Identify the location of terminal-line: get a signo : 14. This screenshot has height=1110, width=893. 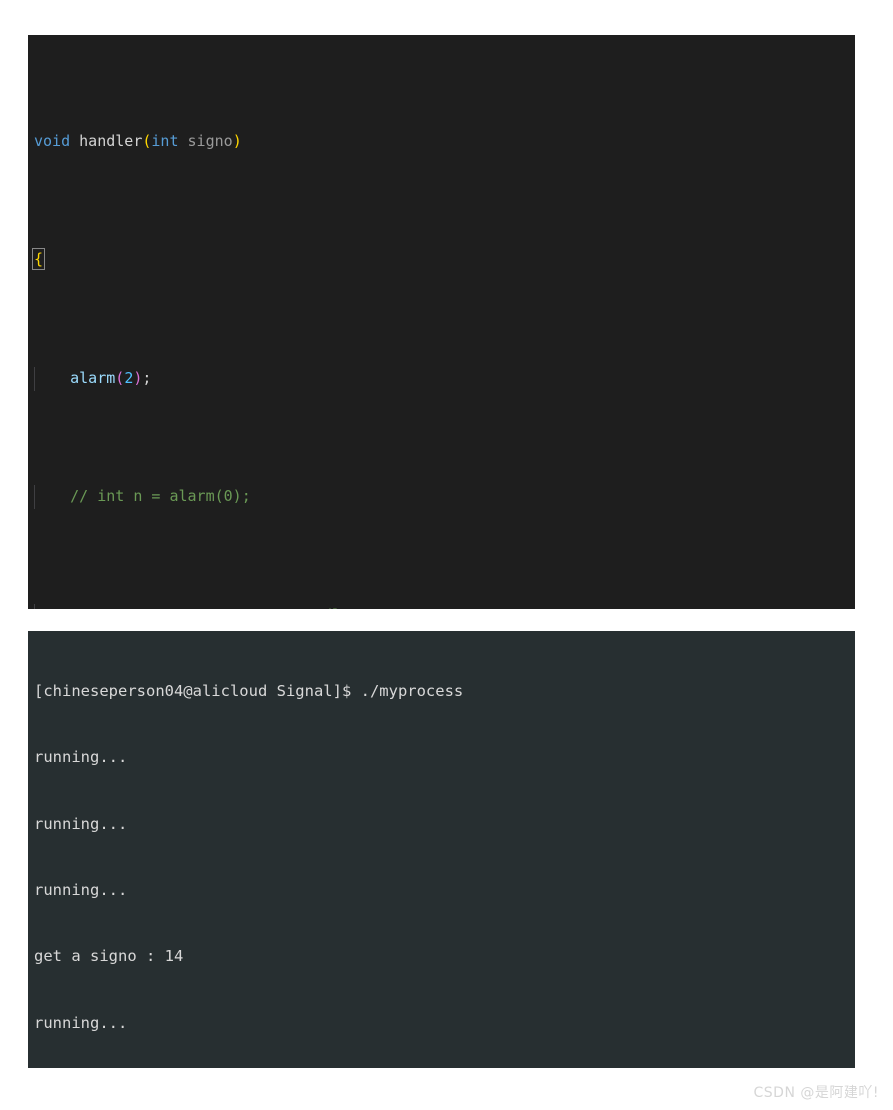
(109, 956).